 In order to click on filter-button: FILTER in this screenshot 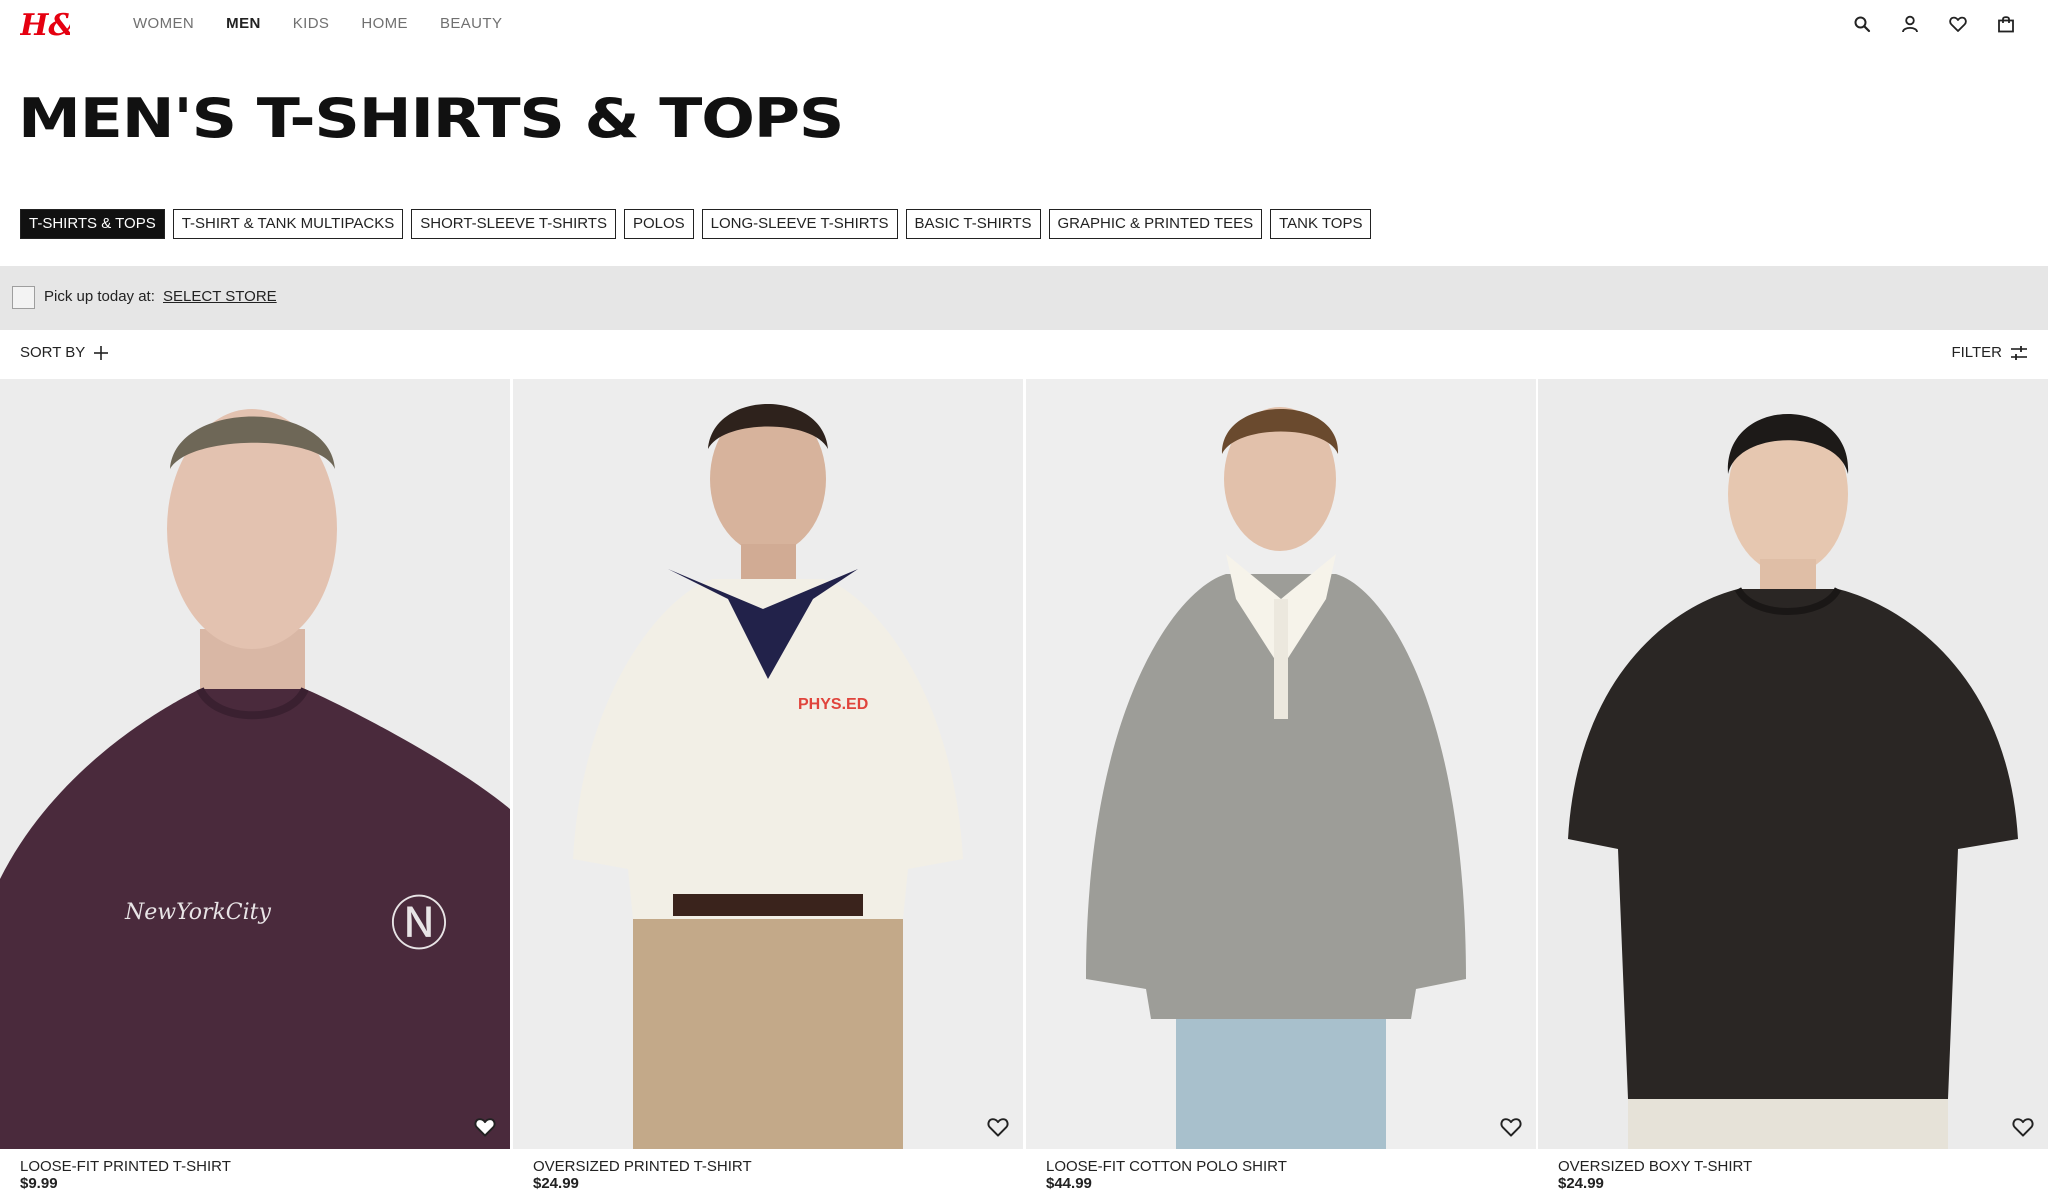, I will do `click(1989, 352)`.